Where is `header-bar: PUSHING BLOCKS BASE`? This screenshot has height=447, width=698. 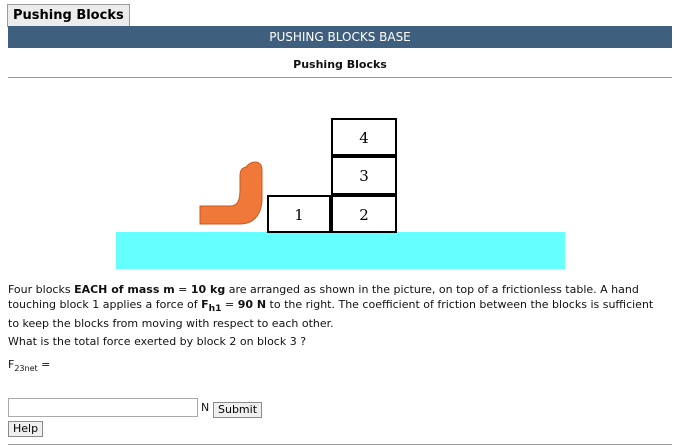
header-bar: PUSHING BLOCKS BASE is located at coordinates (340, 37).